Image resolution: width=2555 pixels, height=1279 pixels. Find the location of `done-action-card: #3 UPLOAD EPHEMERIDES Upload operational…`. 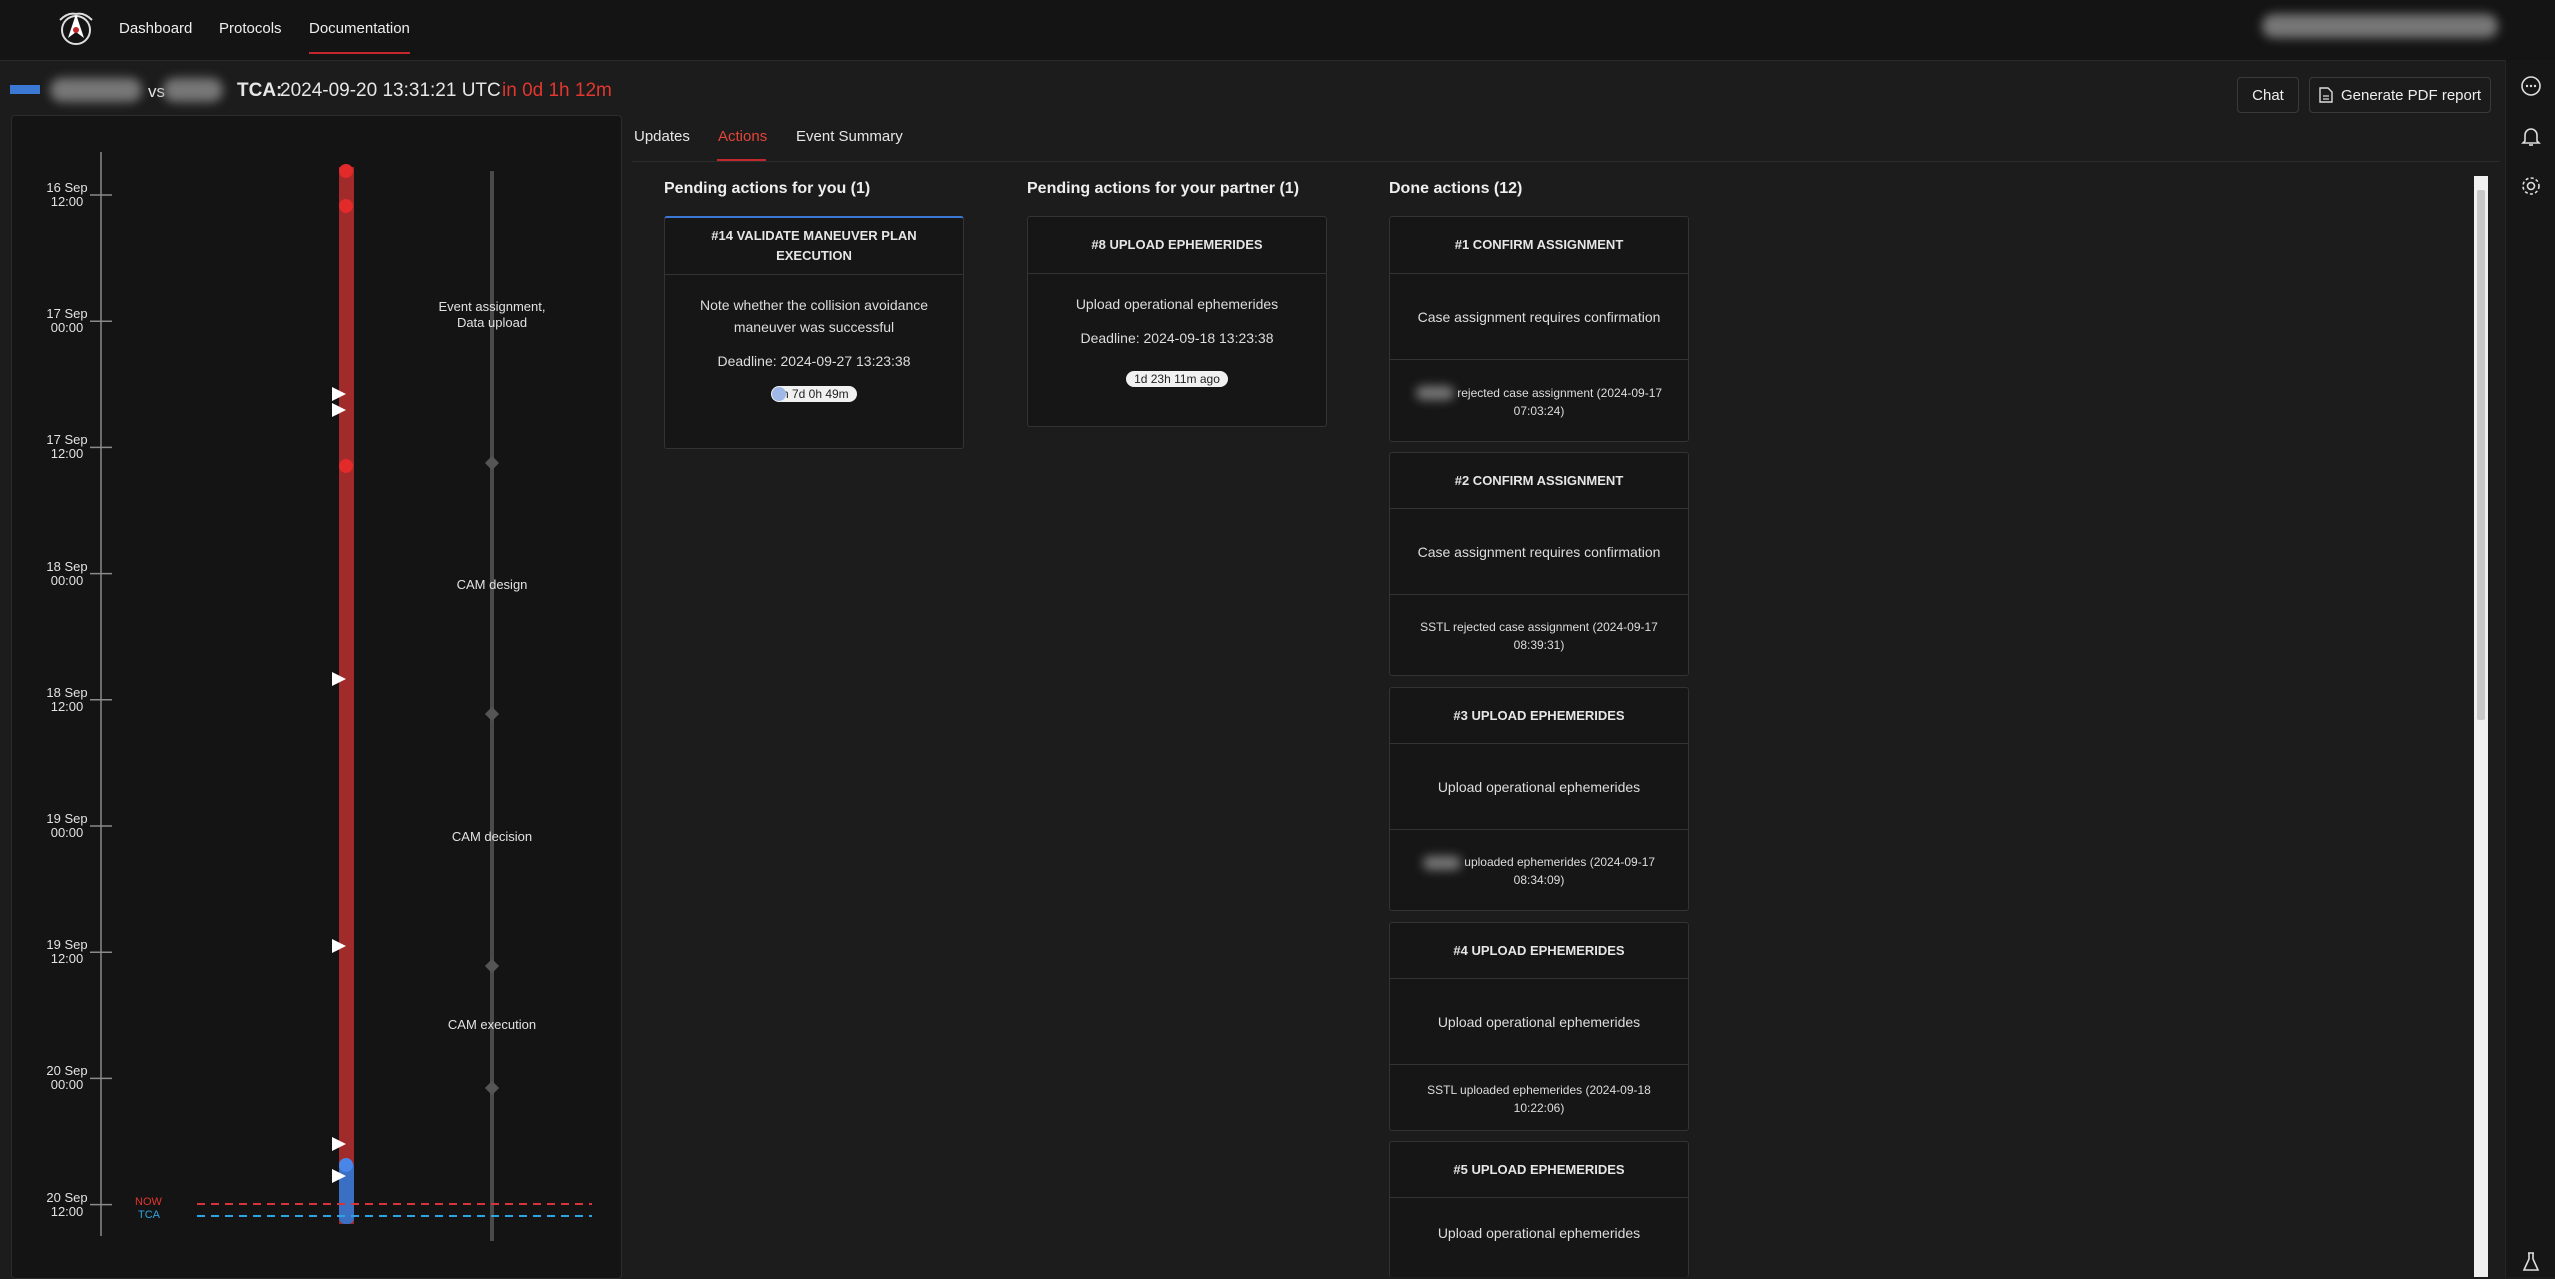

done-action-card: #3 UPLOAD EPHEMERIDES Upload operational… is located at coordinates (1539, 799).